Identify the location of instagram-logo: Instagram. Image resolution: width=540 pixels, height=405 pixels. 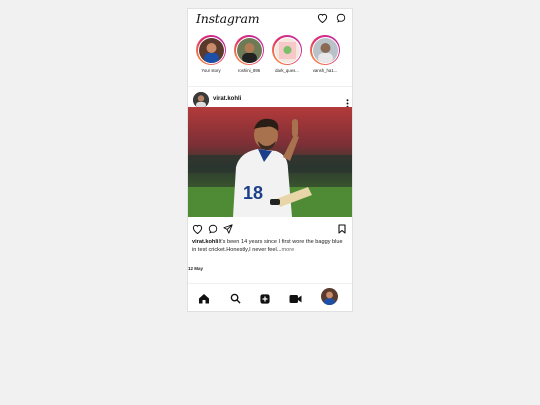
(228, 18).